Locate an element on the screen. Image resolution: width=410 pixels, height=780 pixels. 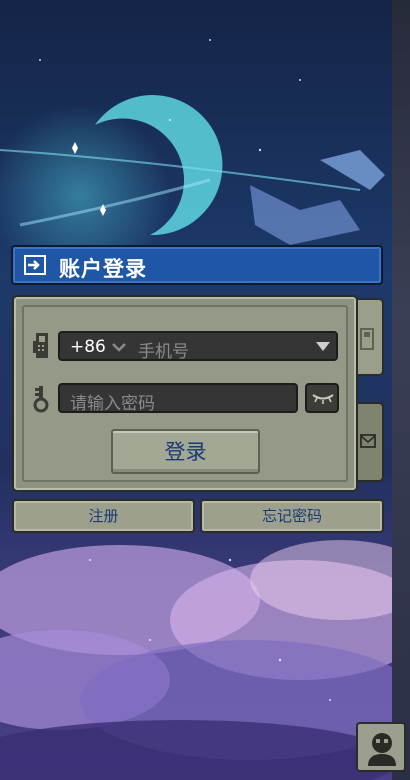
avatar-button is located at coordinates (381, 747).